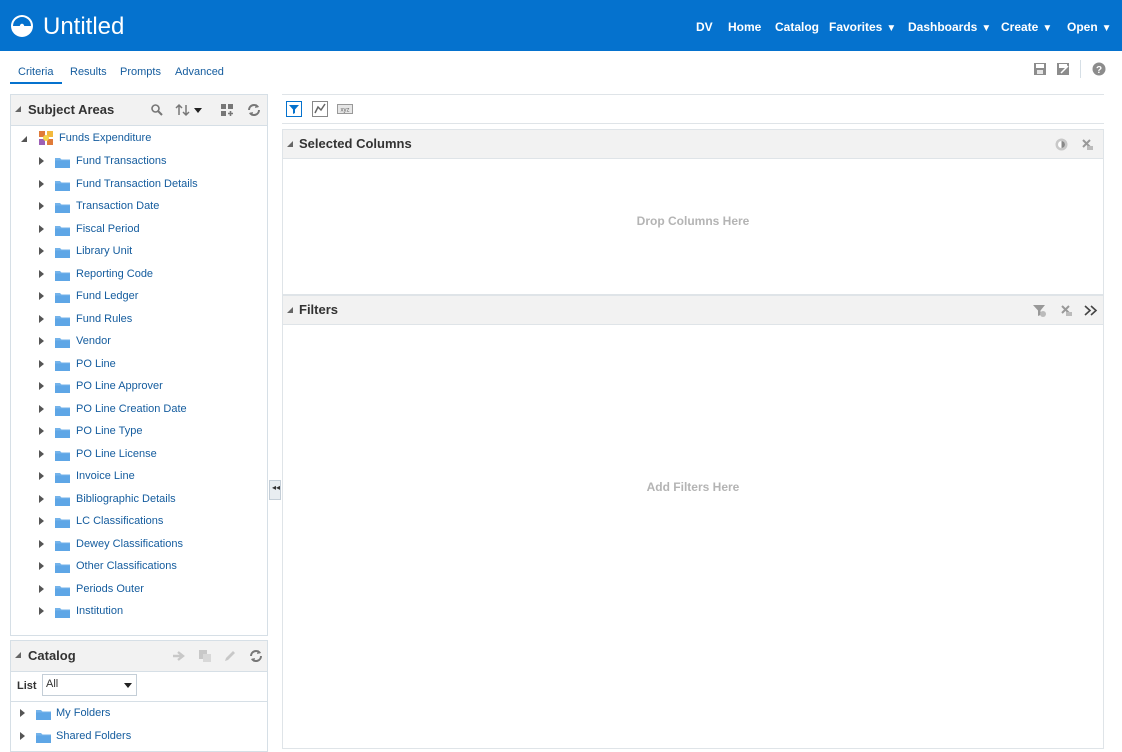 This screenshot has height=752, width=1122. What do you see at coordinates (139, 409) in the screenshot?
I see `tree-folder-item: PO Line Creation Date` at bounding box center [139, 409].